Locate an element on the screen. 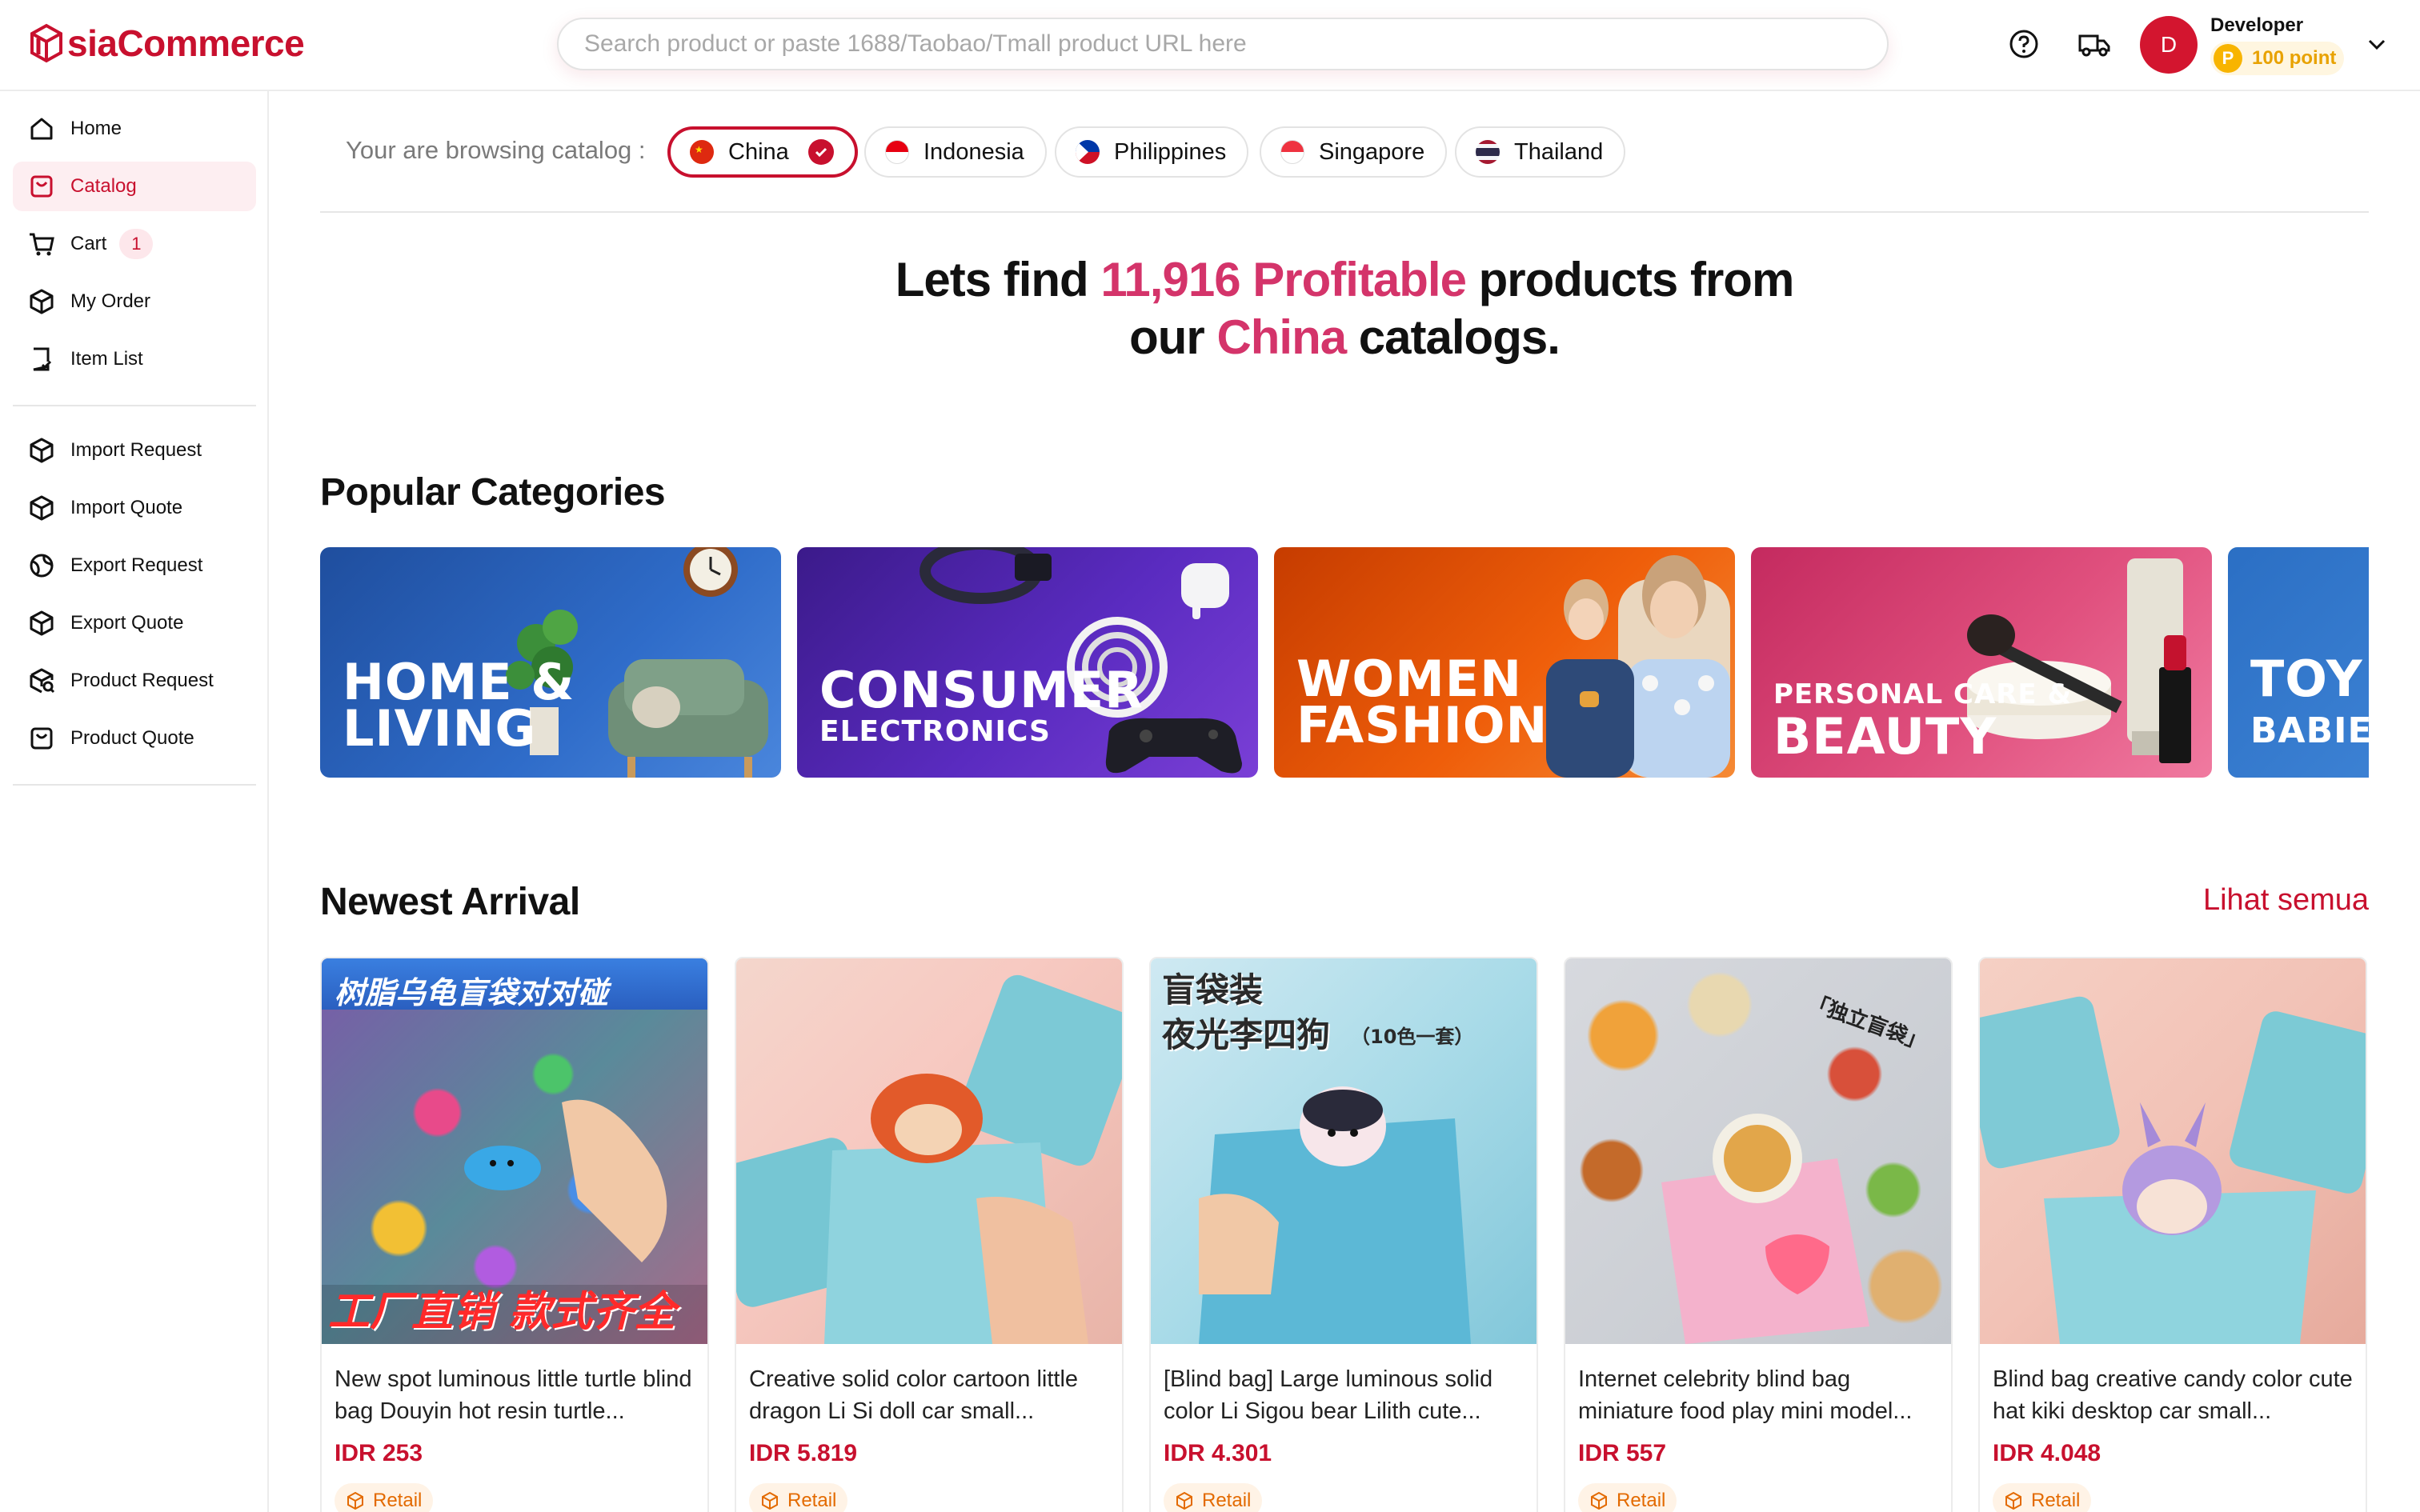 This screenshot has height=1512, width=2420. category-card-women-fashion: WOMEN FASHION is located at coordinates (1504, 662).